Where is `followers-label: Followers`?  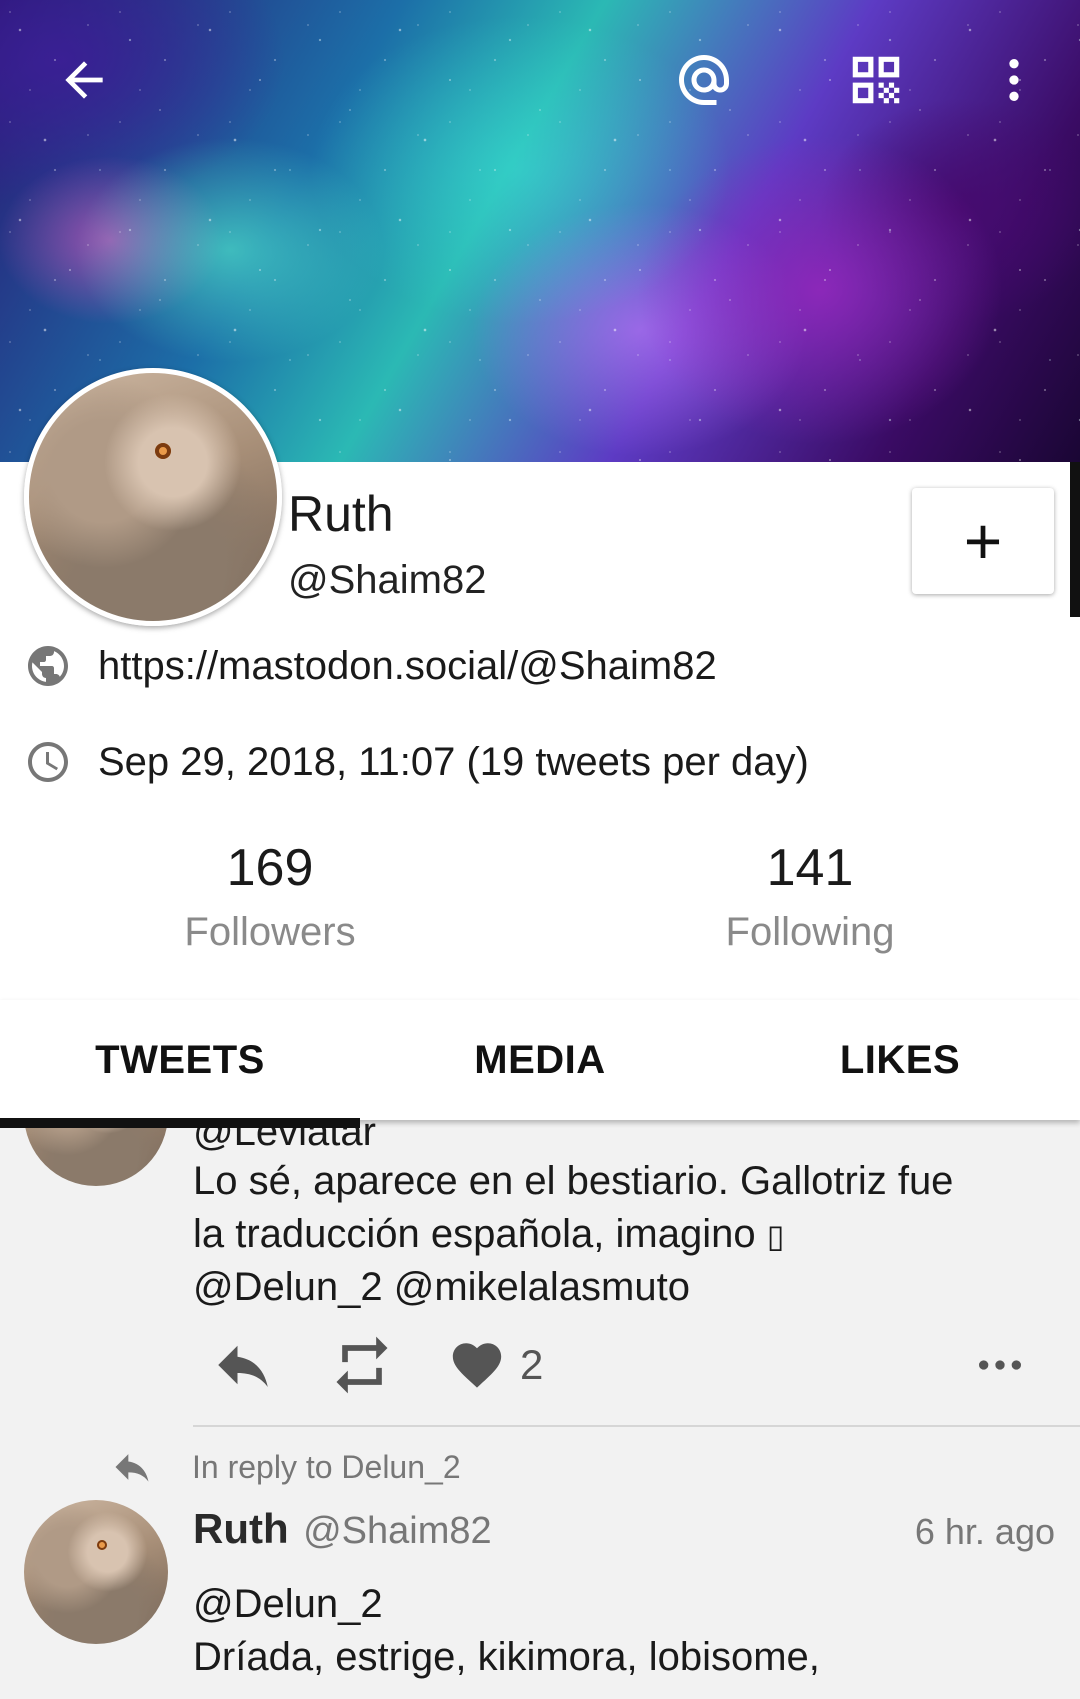 followers-label: Followers is located at coordinates (270, 932).